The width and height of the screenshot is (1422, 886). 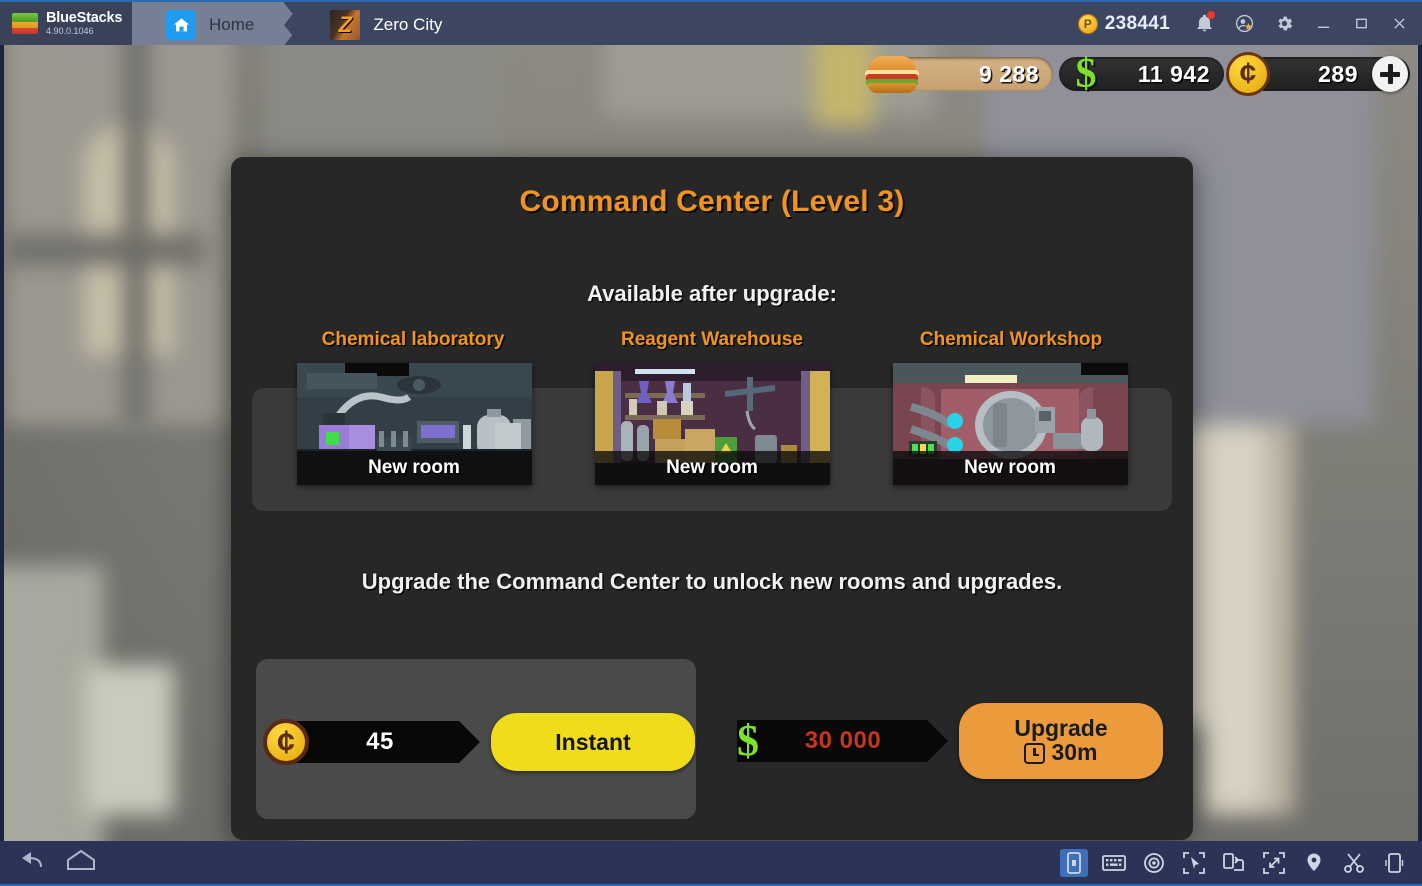 I want to click on instant-button-label: Instant, so click(x=593, y=741).